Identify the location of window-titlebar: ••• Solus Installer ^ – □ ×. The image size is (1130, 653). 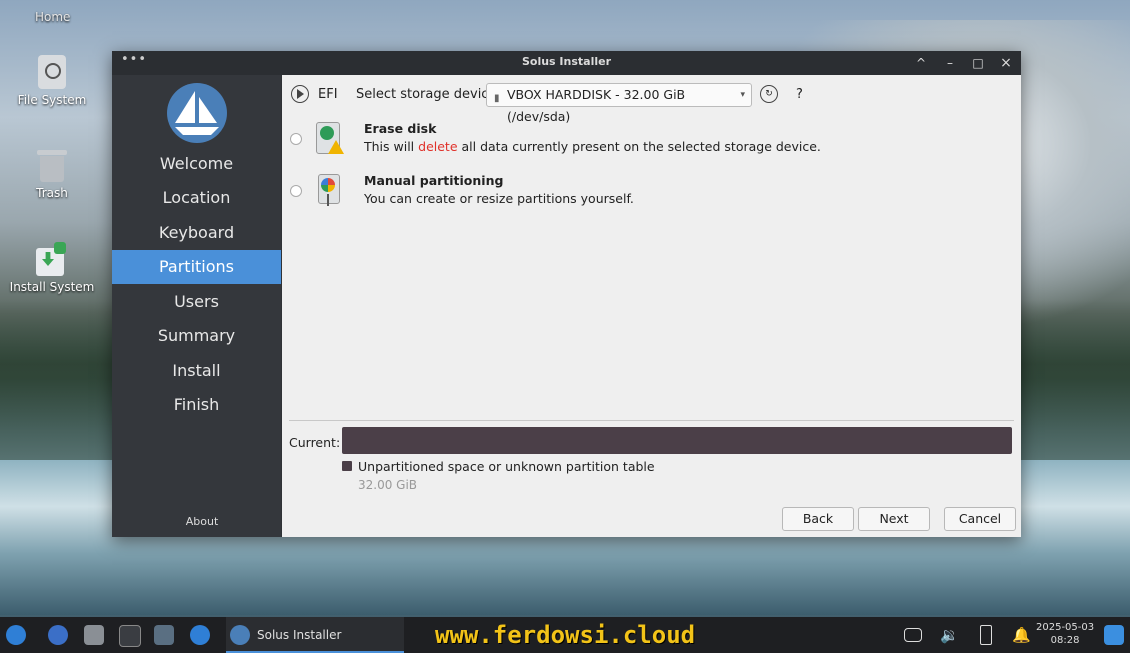
(566, 63).